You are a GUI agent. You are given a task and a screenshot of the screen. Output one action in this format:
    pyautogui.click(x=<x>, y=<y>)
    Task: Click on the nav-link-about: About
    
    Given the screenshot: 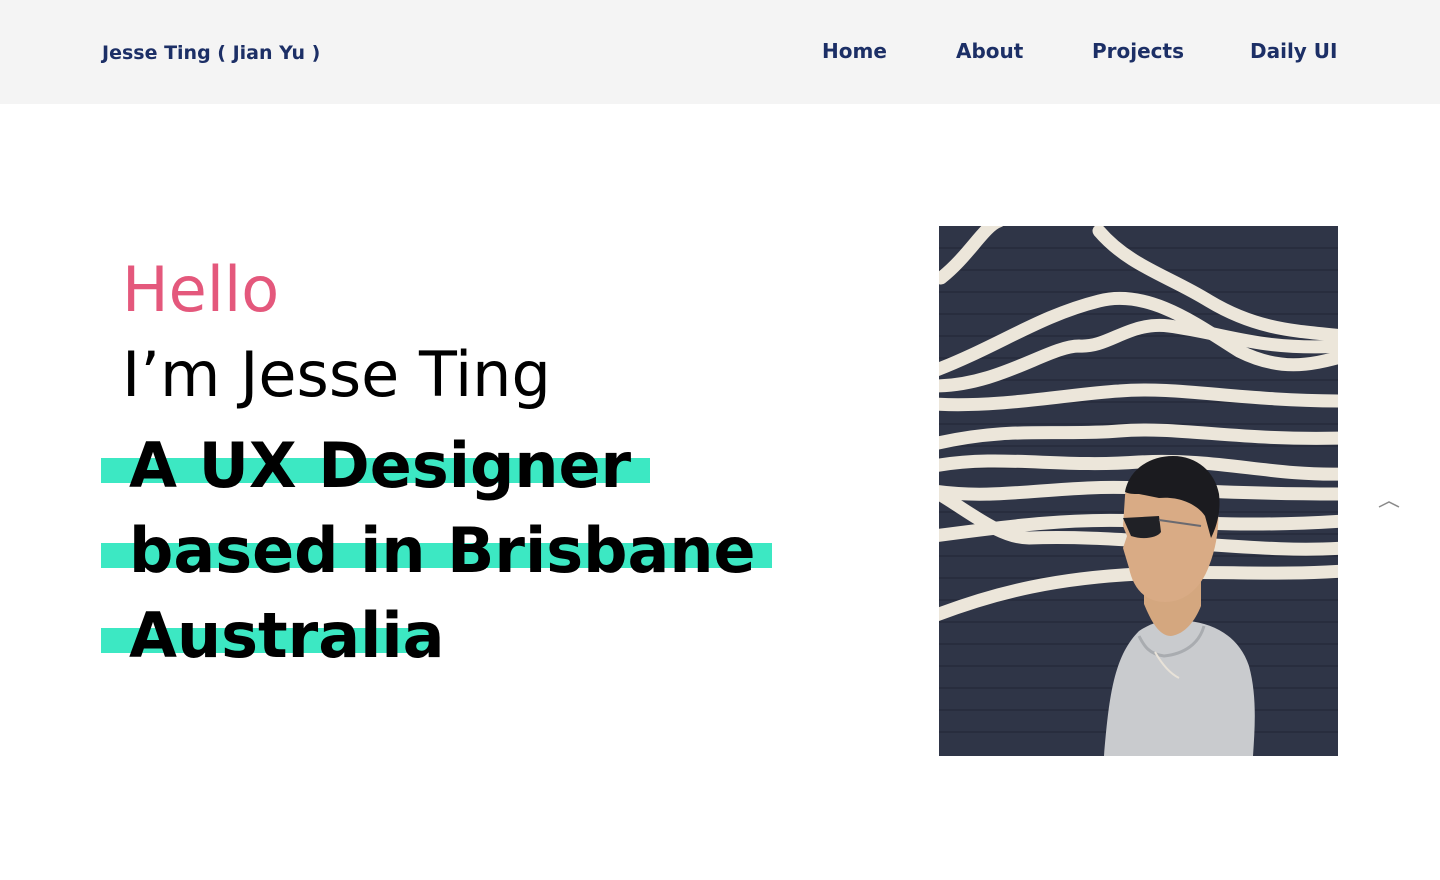 What is the action you would take?
    pyautogui.click(x=989, y=51)
    